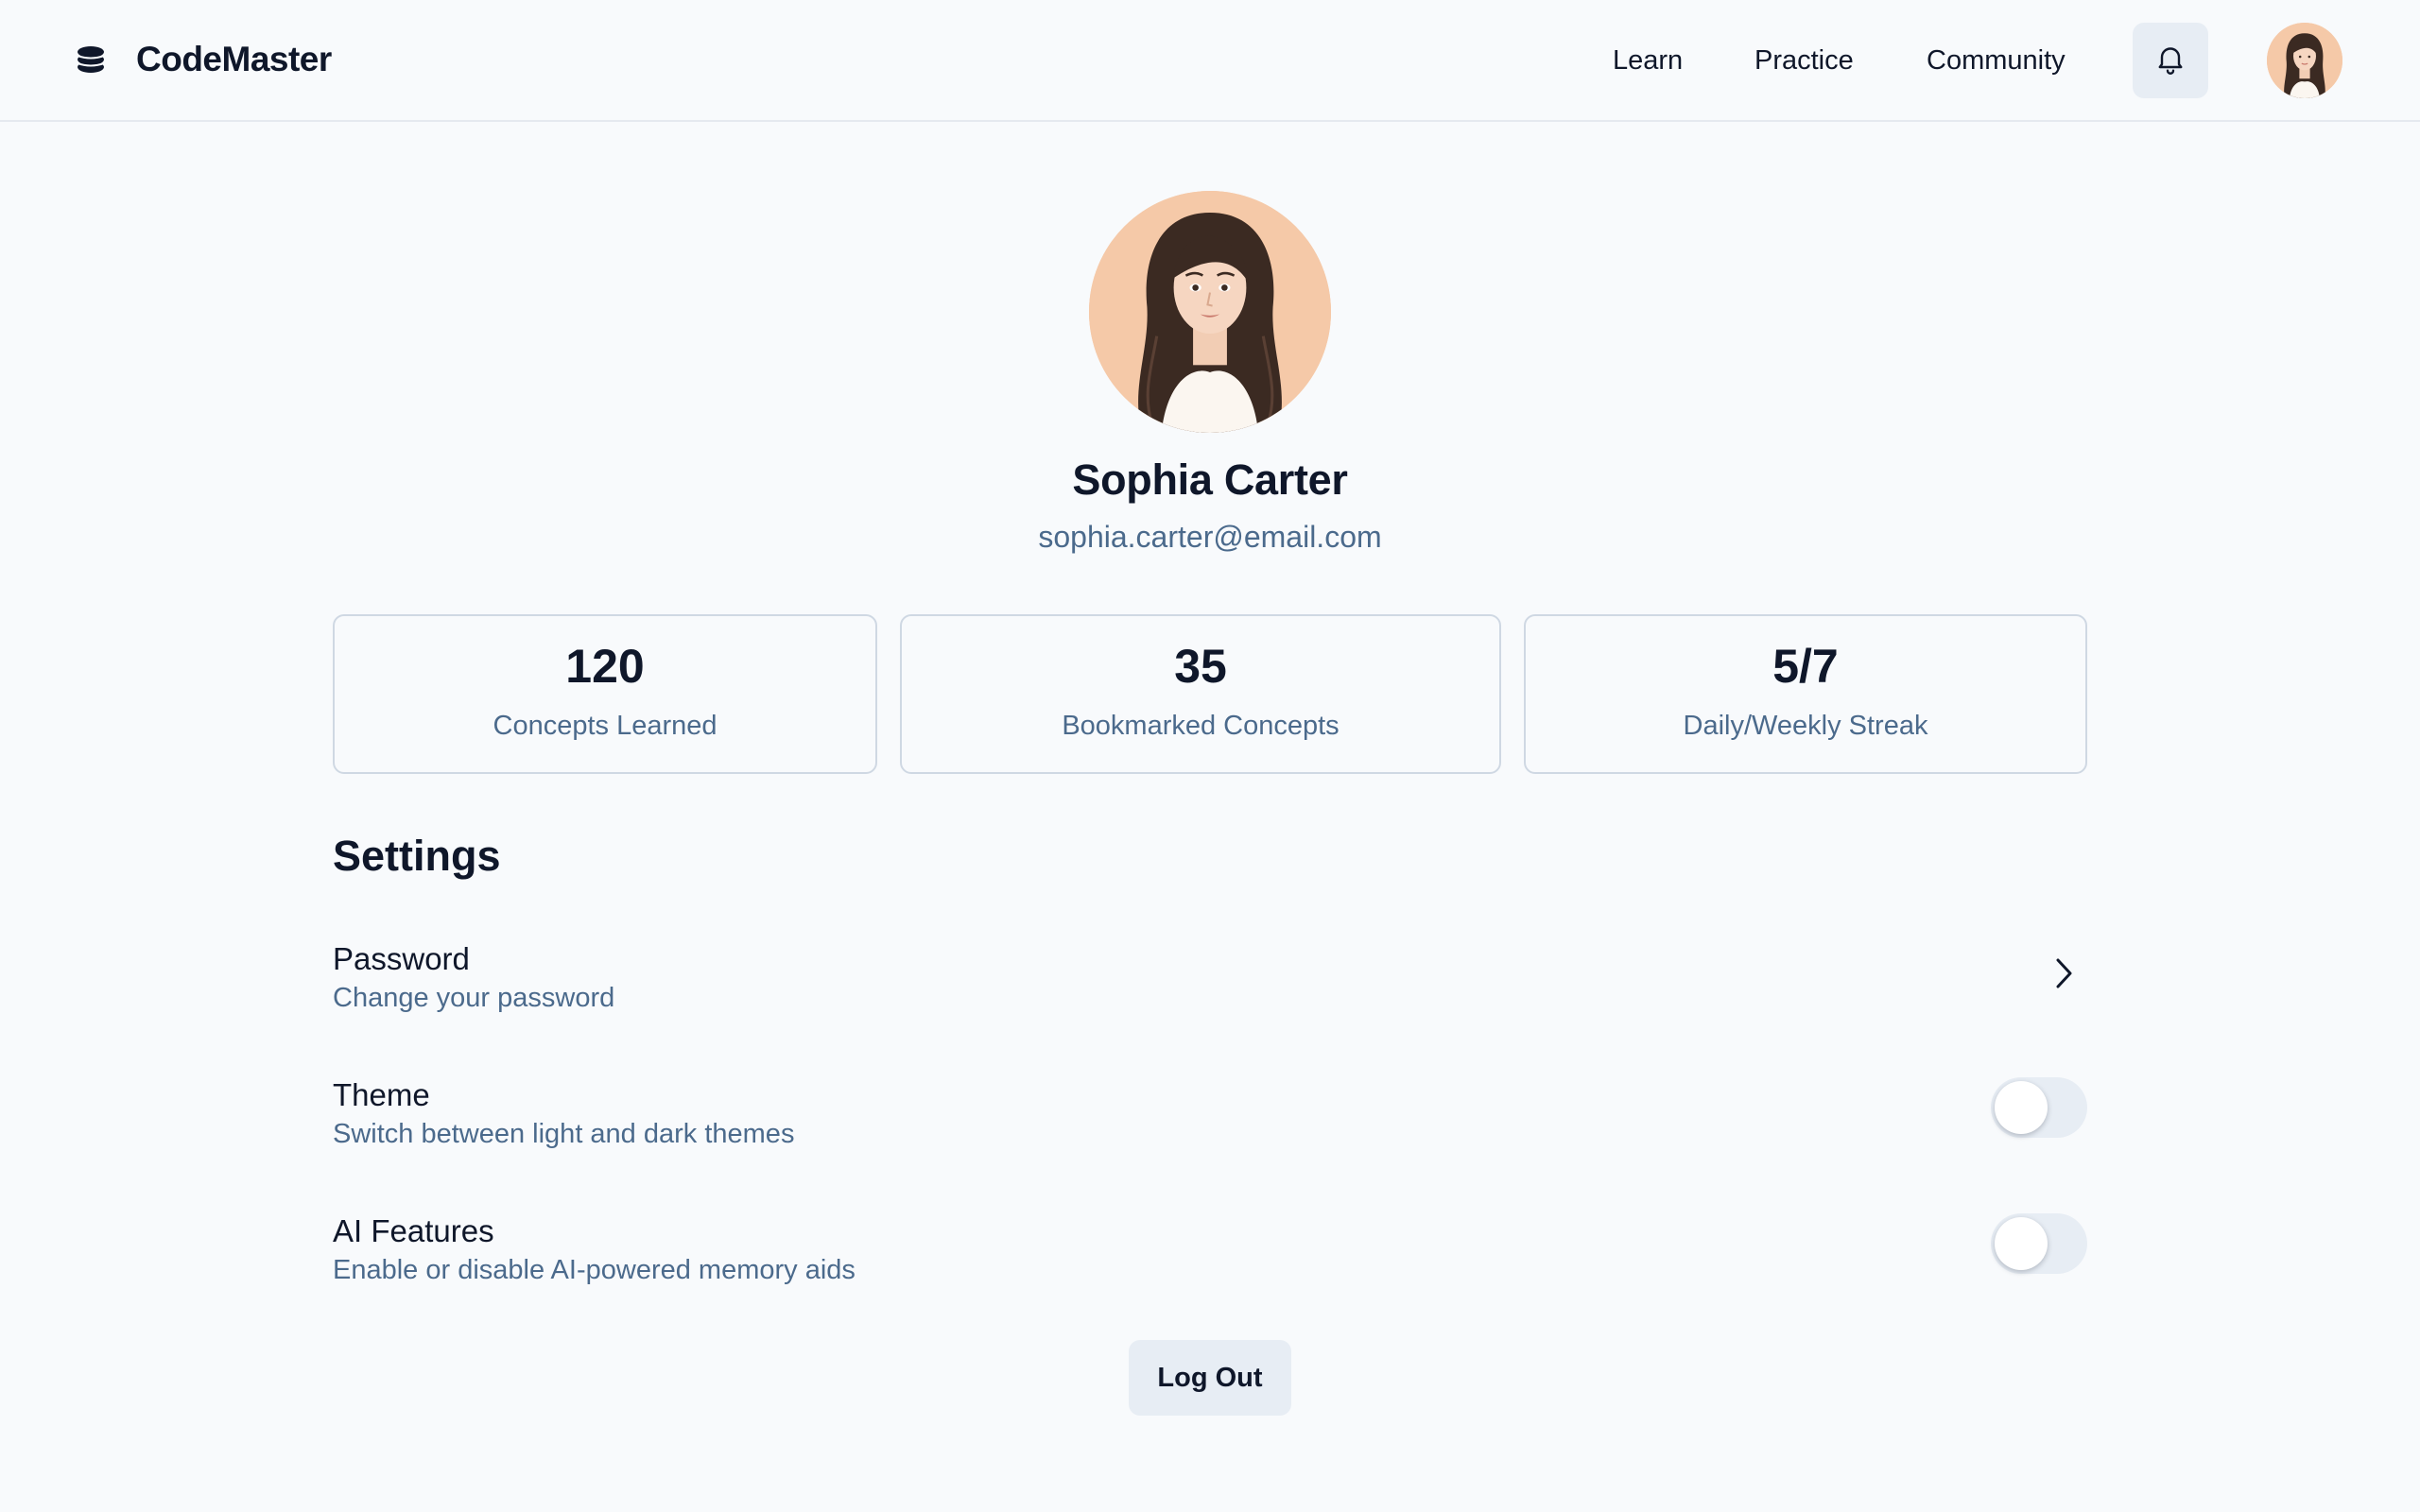 The height and width of the screenshot is (1512, 2420). I want to click on nav-link-practice: Practice, so click(1804, 60).